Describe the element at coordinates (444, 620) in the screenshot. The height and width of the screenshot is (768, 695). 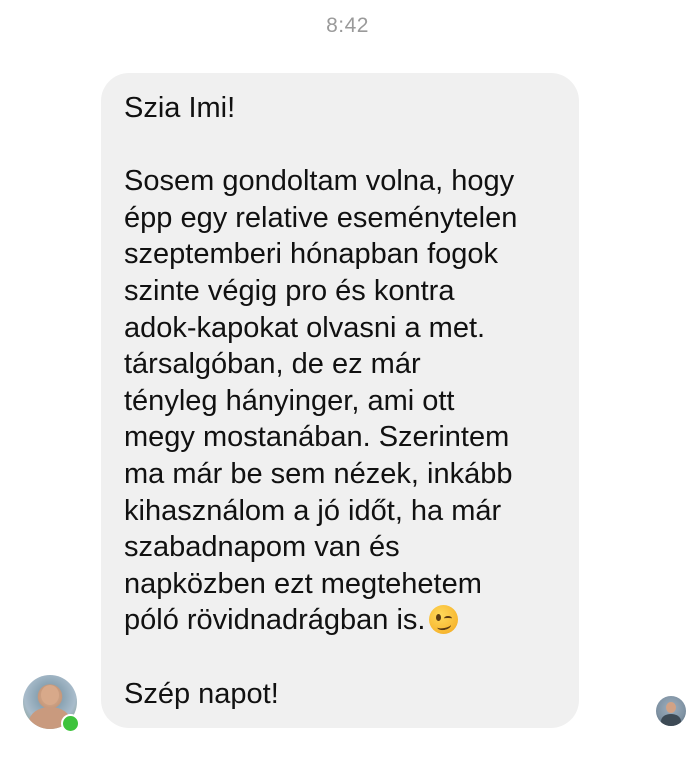
I see `winking-face-emoji-icon` at that location.